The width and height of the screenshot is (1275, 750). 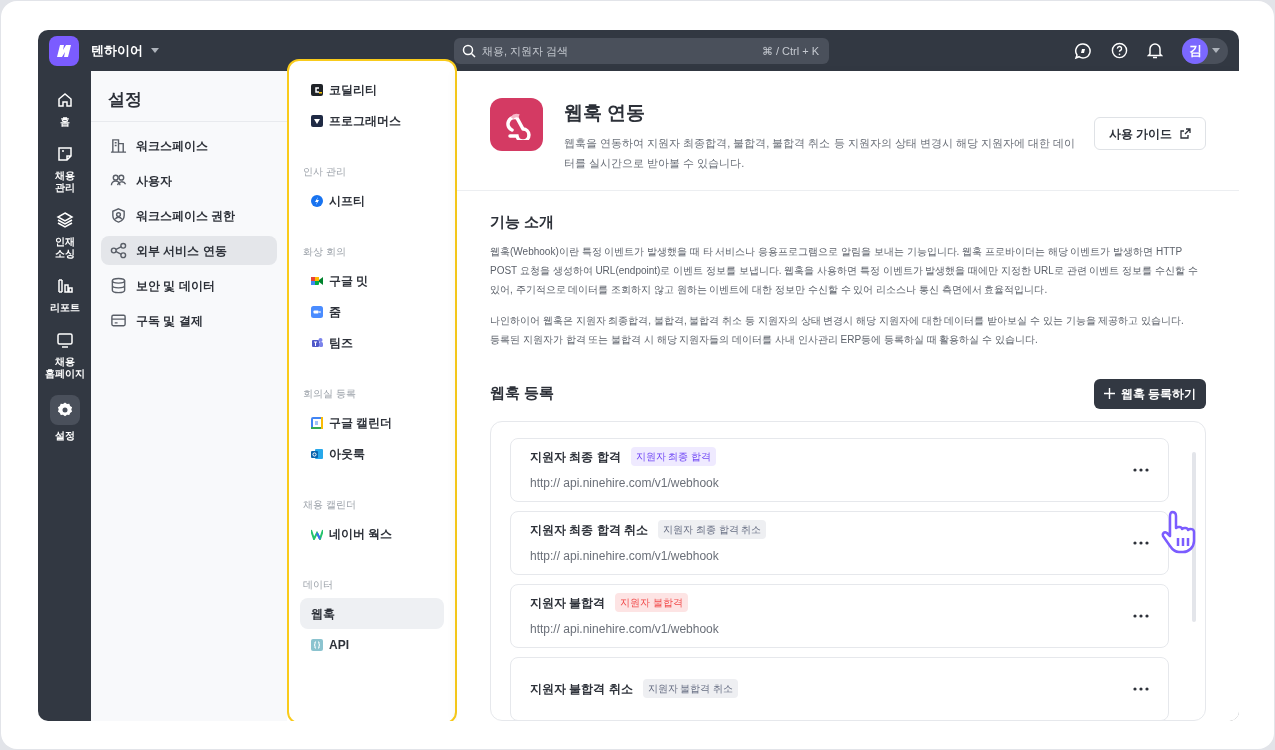 I want to click on integration-item: API, so click(x=372, y=644).